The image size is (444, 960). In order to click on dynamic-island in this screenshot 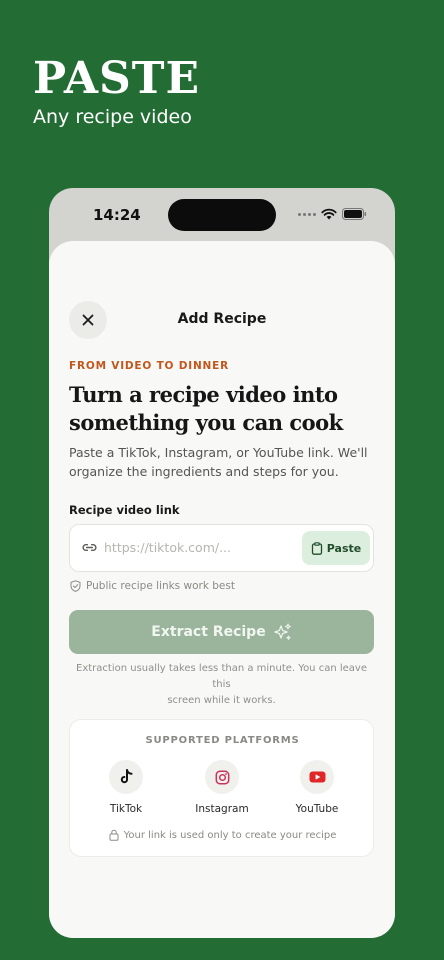, I will do `click(222, 215)`.